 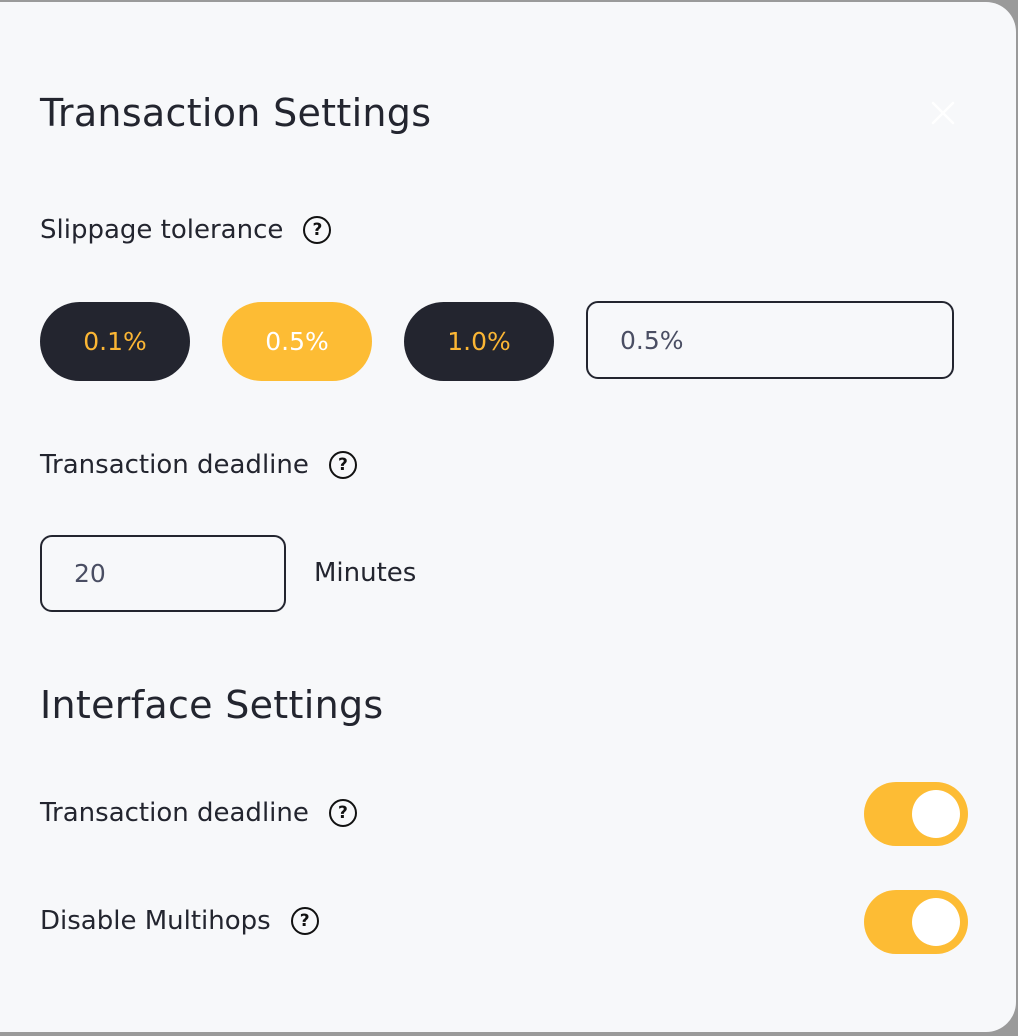 What do you see at coordinates (342, 465) in the screenshot?
I see `deadline-help-icon: ?` at bounding box center [342, 465].